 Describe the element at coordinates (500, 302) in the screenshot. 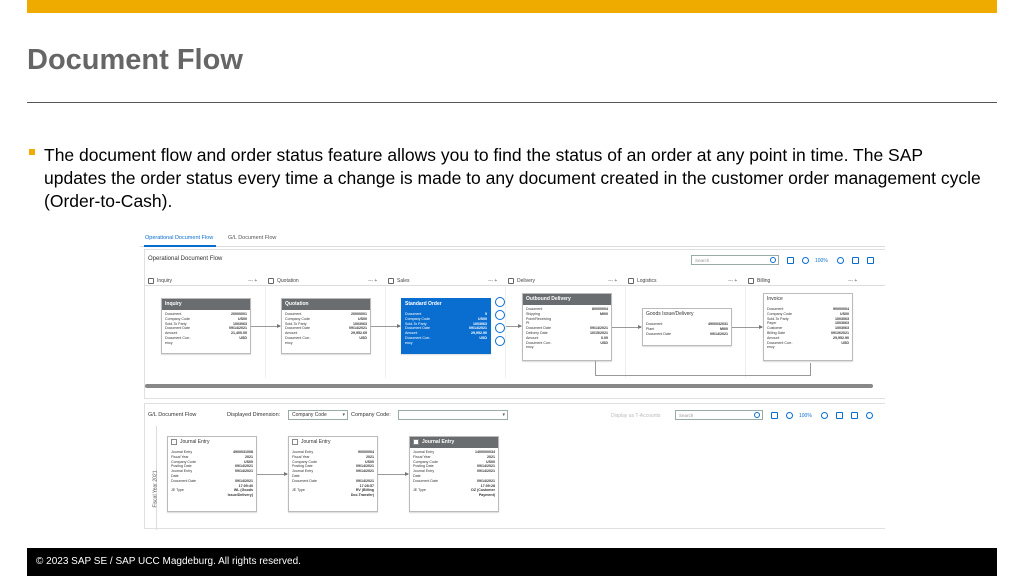

I see `details-icon` at that location.